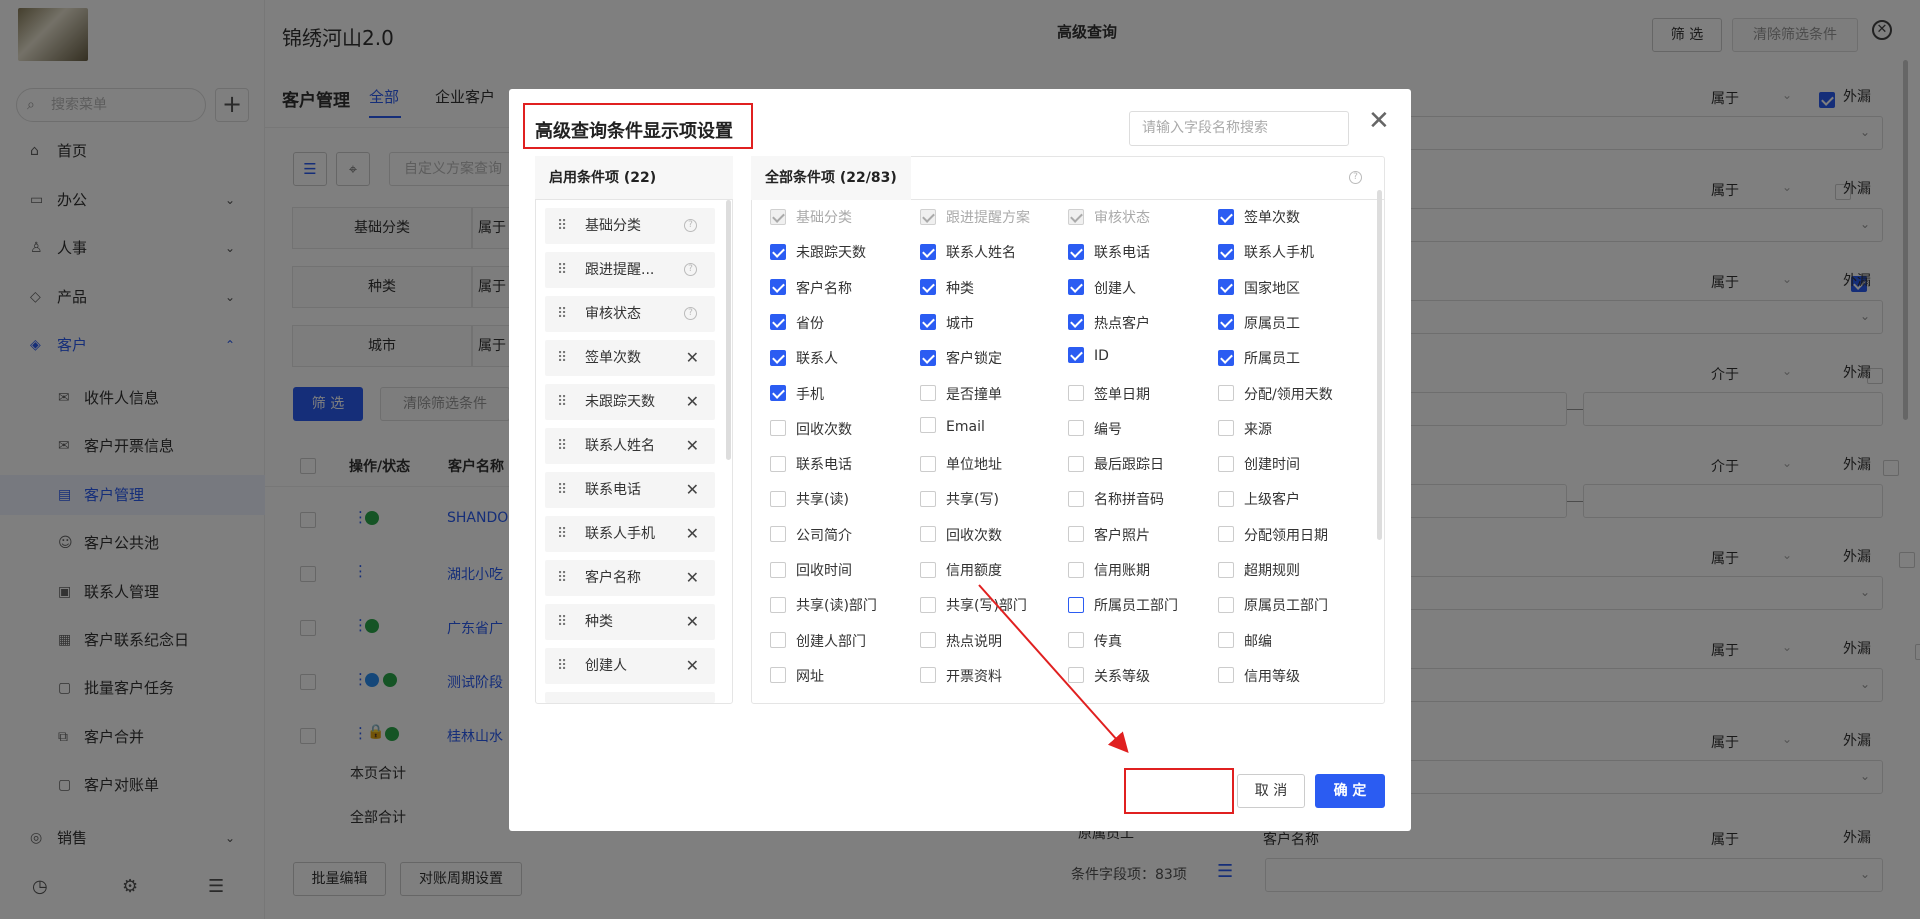 Image resolution: width=1920 pixels, height=919 pixels. Describe the element at coordinates (1271, 791) in the screenshot. I see `cancel-button: 取 消` at that location.